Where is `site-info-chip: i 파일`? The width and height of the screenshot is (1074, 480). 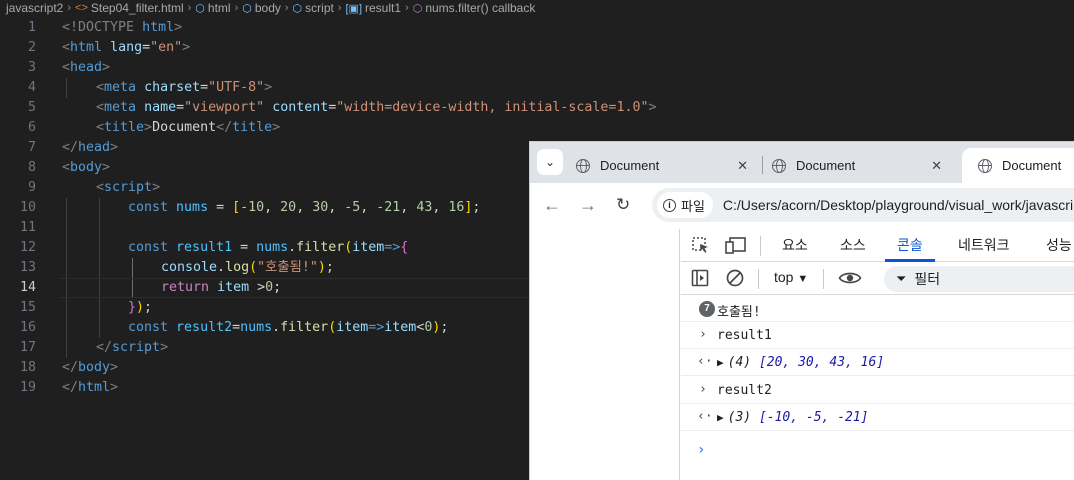
site-info-chip: i 파일 is located at coordinates (685, 205).